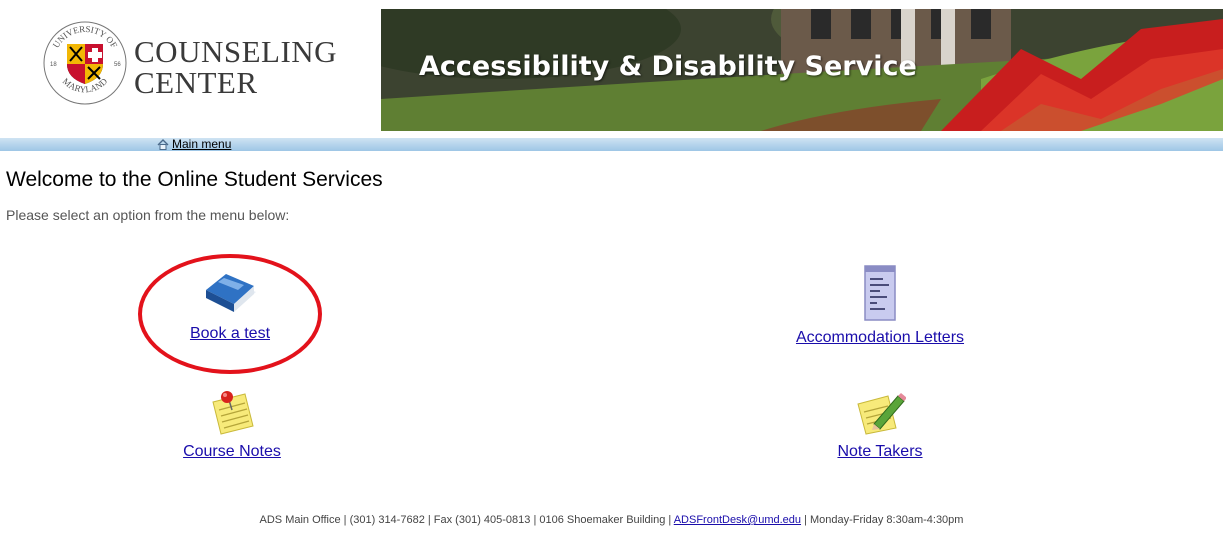 The height and width of the screenshot is (552, 1223). I want to click on note-takers-link: Note Takers, so click(879, 451).